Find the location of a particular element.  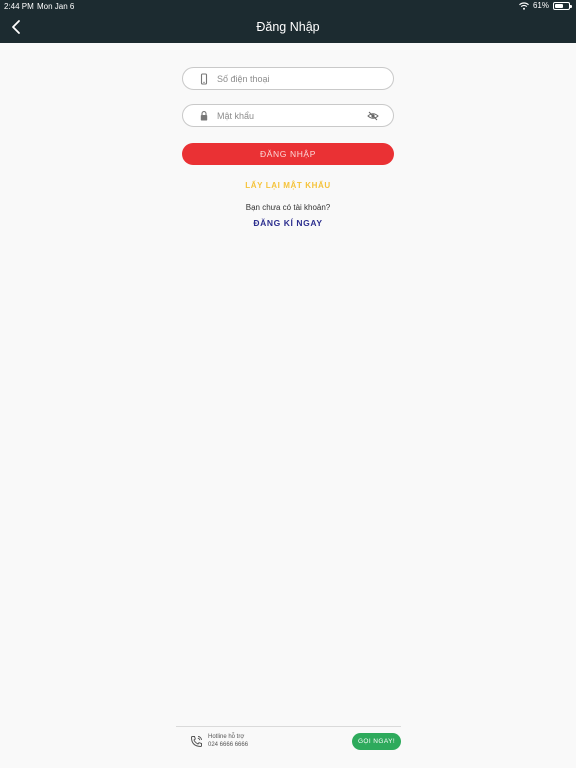

password-field is located at coordinates (288, 115).